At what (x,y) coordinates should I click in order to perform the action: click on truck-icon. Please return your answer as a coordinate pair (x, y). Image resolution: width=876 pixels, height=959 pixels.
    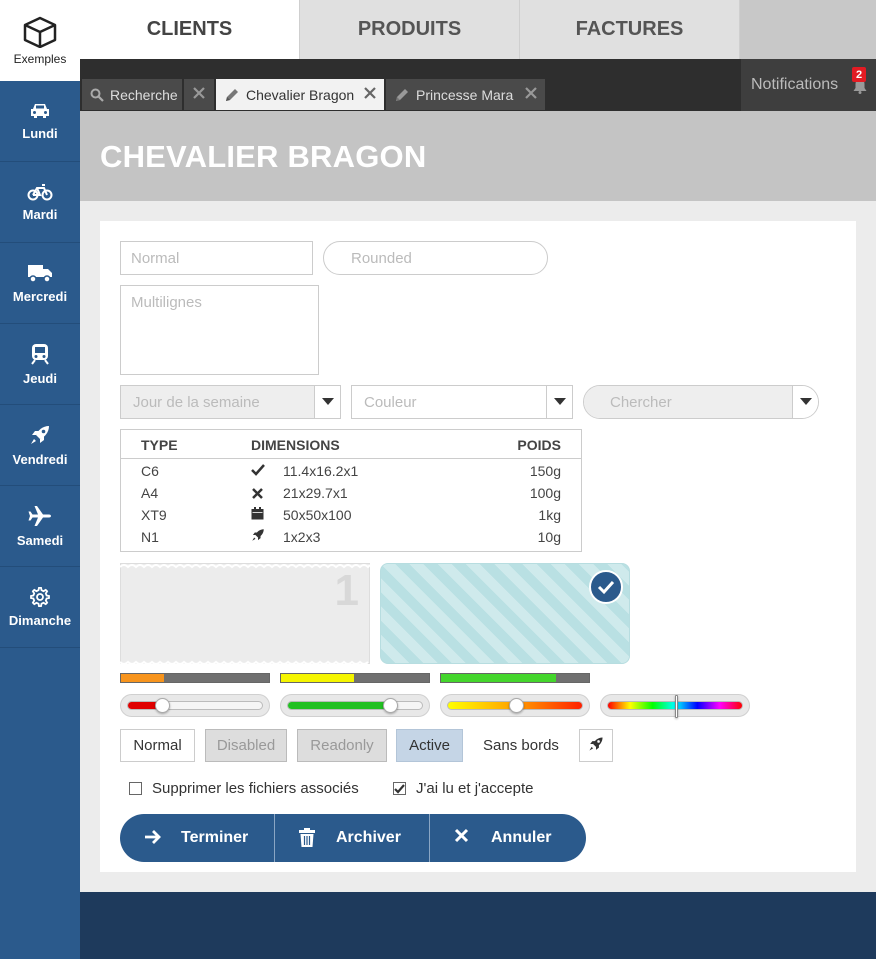
    Looking at the image, I should click on (40, 273).